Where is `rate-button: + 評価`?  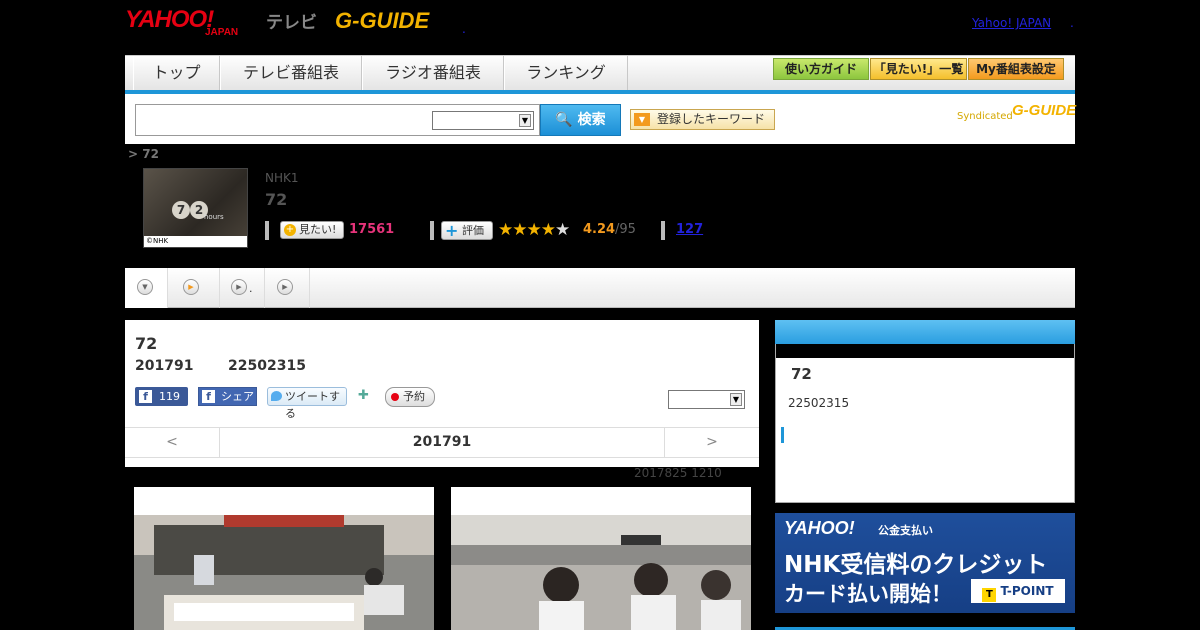 rate-button: + 評価 is located at coordinates (467, 230).